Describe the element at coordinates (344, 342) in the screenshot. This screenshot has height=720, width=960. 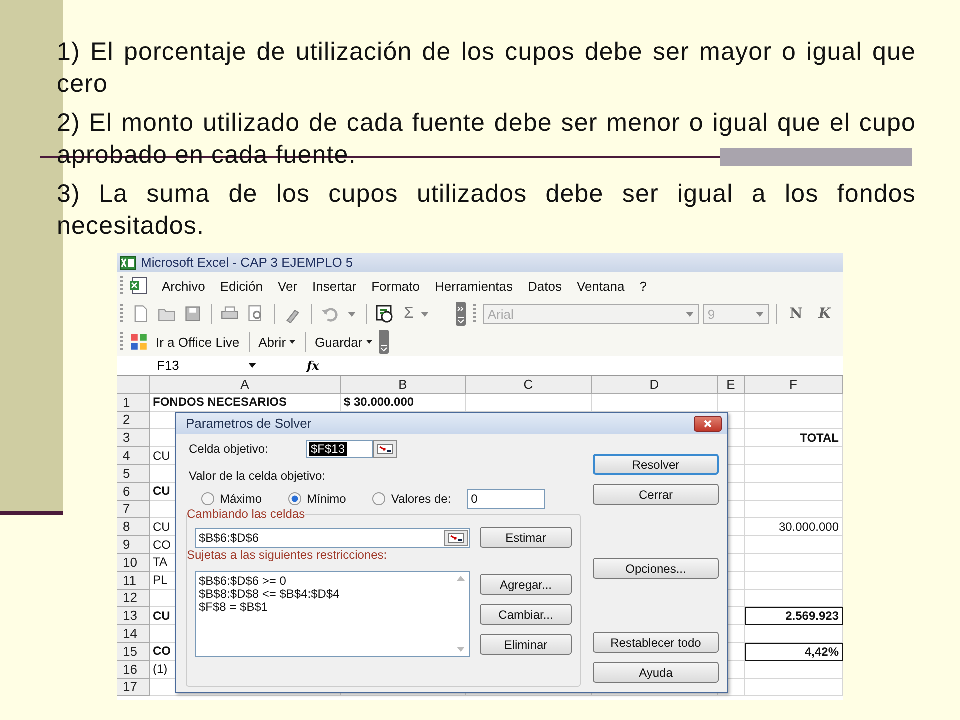
I see `menu-button: Guardar` at that location.